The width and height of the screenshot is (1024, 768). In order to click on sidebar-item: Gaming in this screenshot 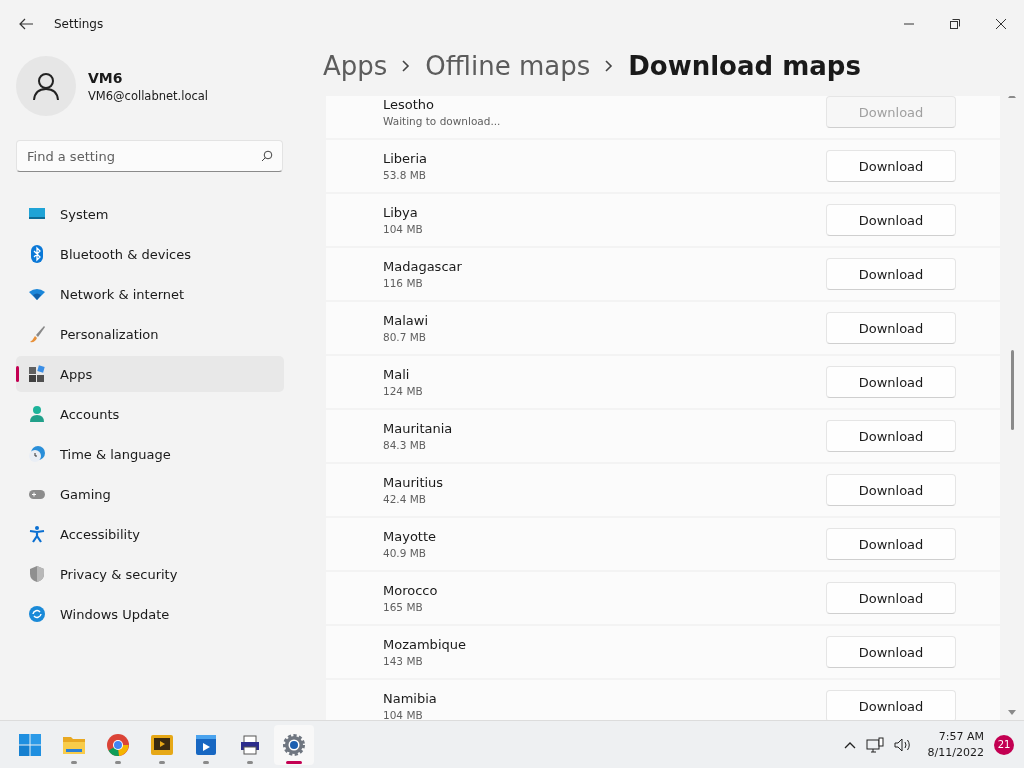, I will do `click(150, 494)`.